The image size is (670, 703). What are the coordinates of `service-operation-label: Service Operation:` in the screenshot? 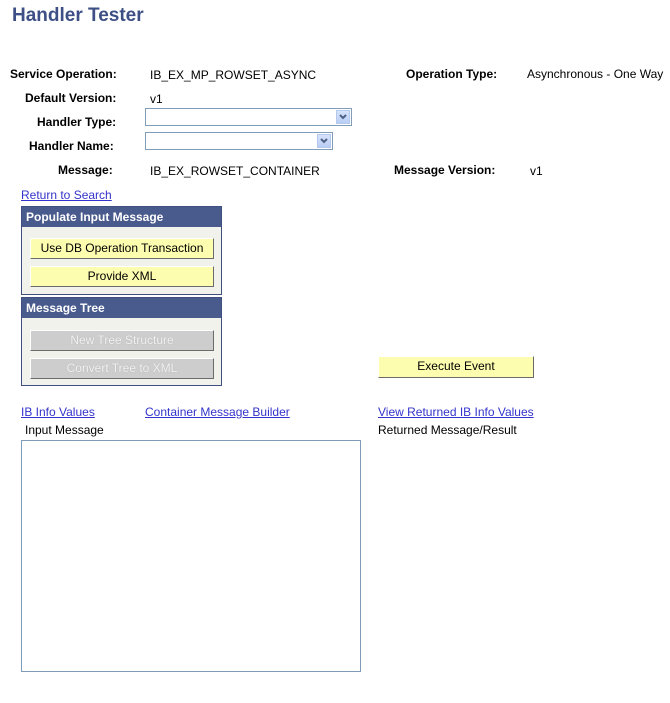 It's located at (63, 74).